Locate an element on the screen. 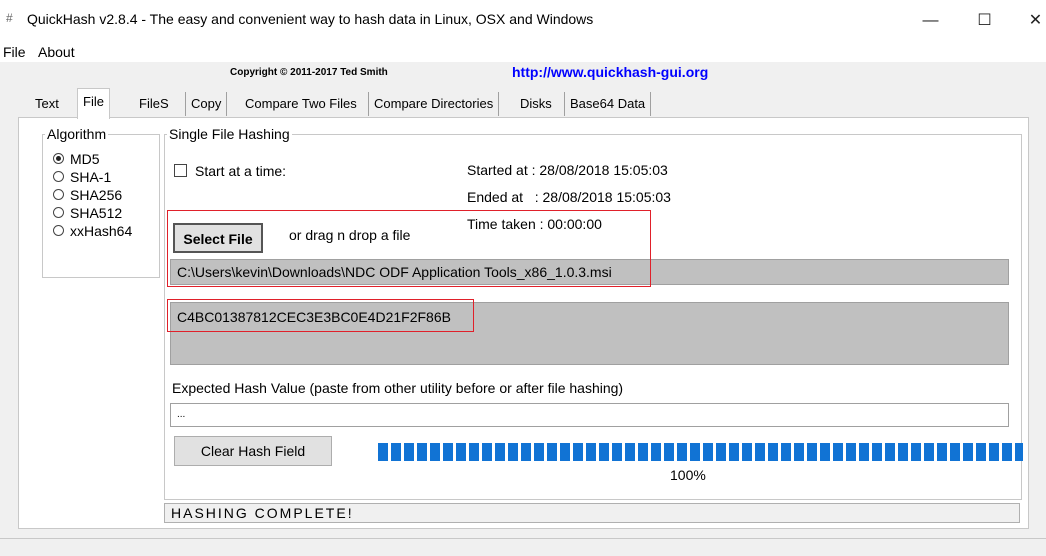  radio-md5: MD5 is located at coordinates (76, 159).